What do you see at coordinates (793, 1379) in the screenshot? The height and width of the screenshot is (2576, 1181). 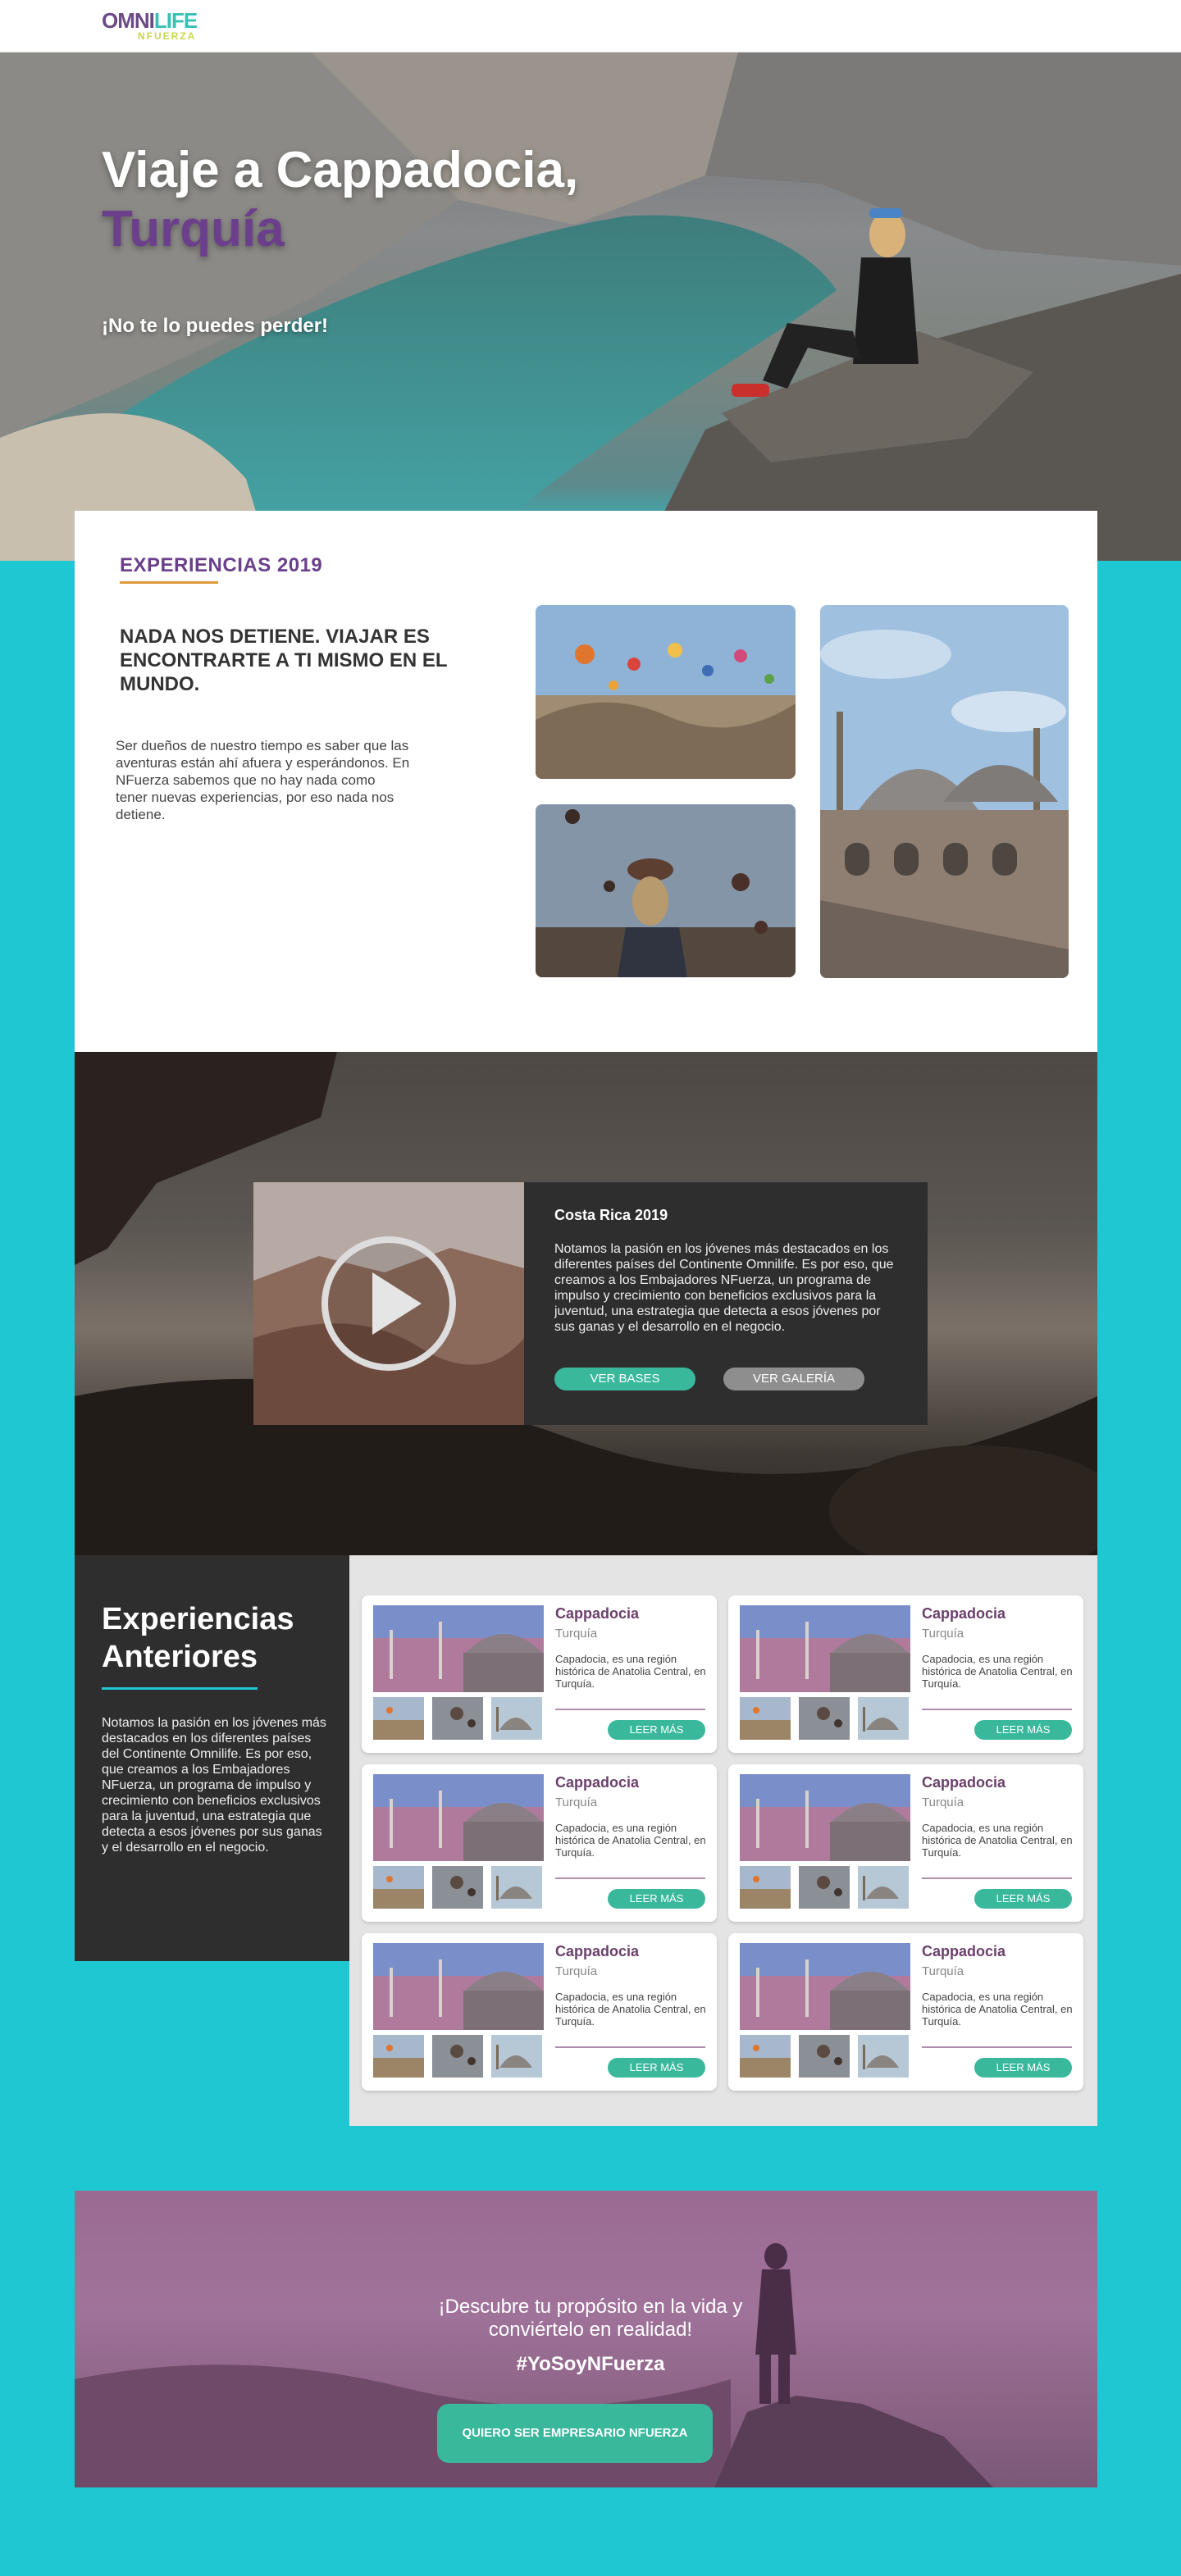 I see `view-gallery-button: VER GALERÍA` at bounding box center [793, 1379].